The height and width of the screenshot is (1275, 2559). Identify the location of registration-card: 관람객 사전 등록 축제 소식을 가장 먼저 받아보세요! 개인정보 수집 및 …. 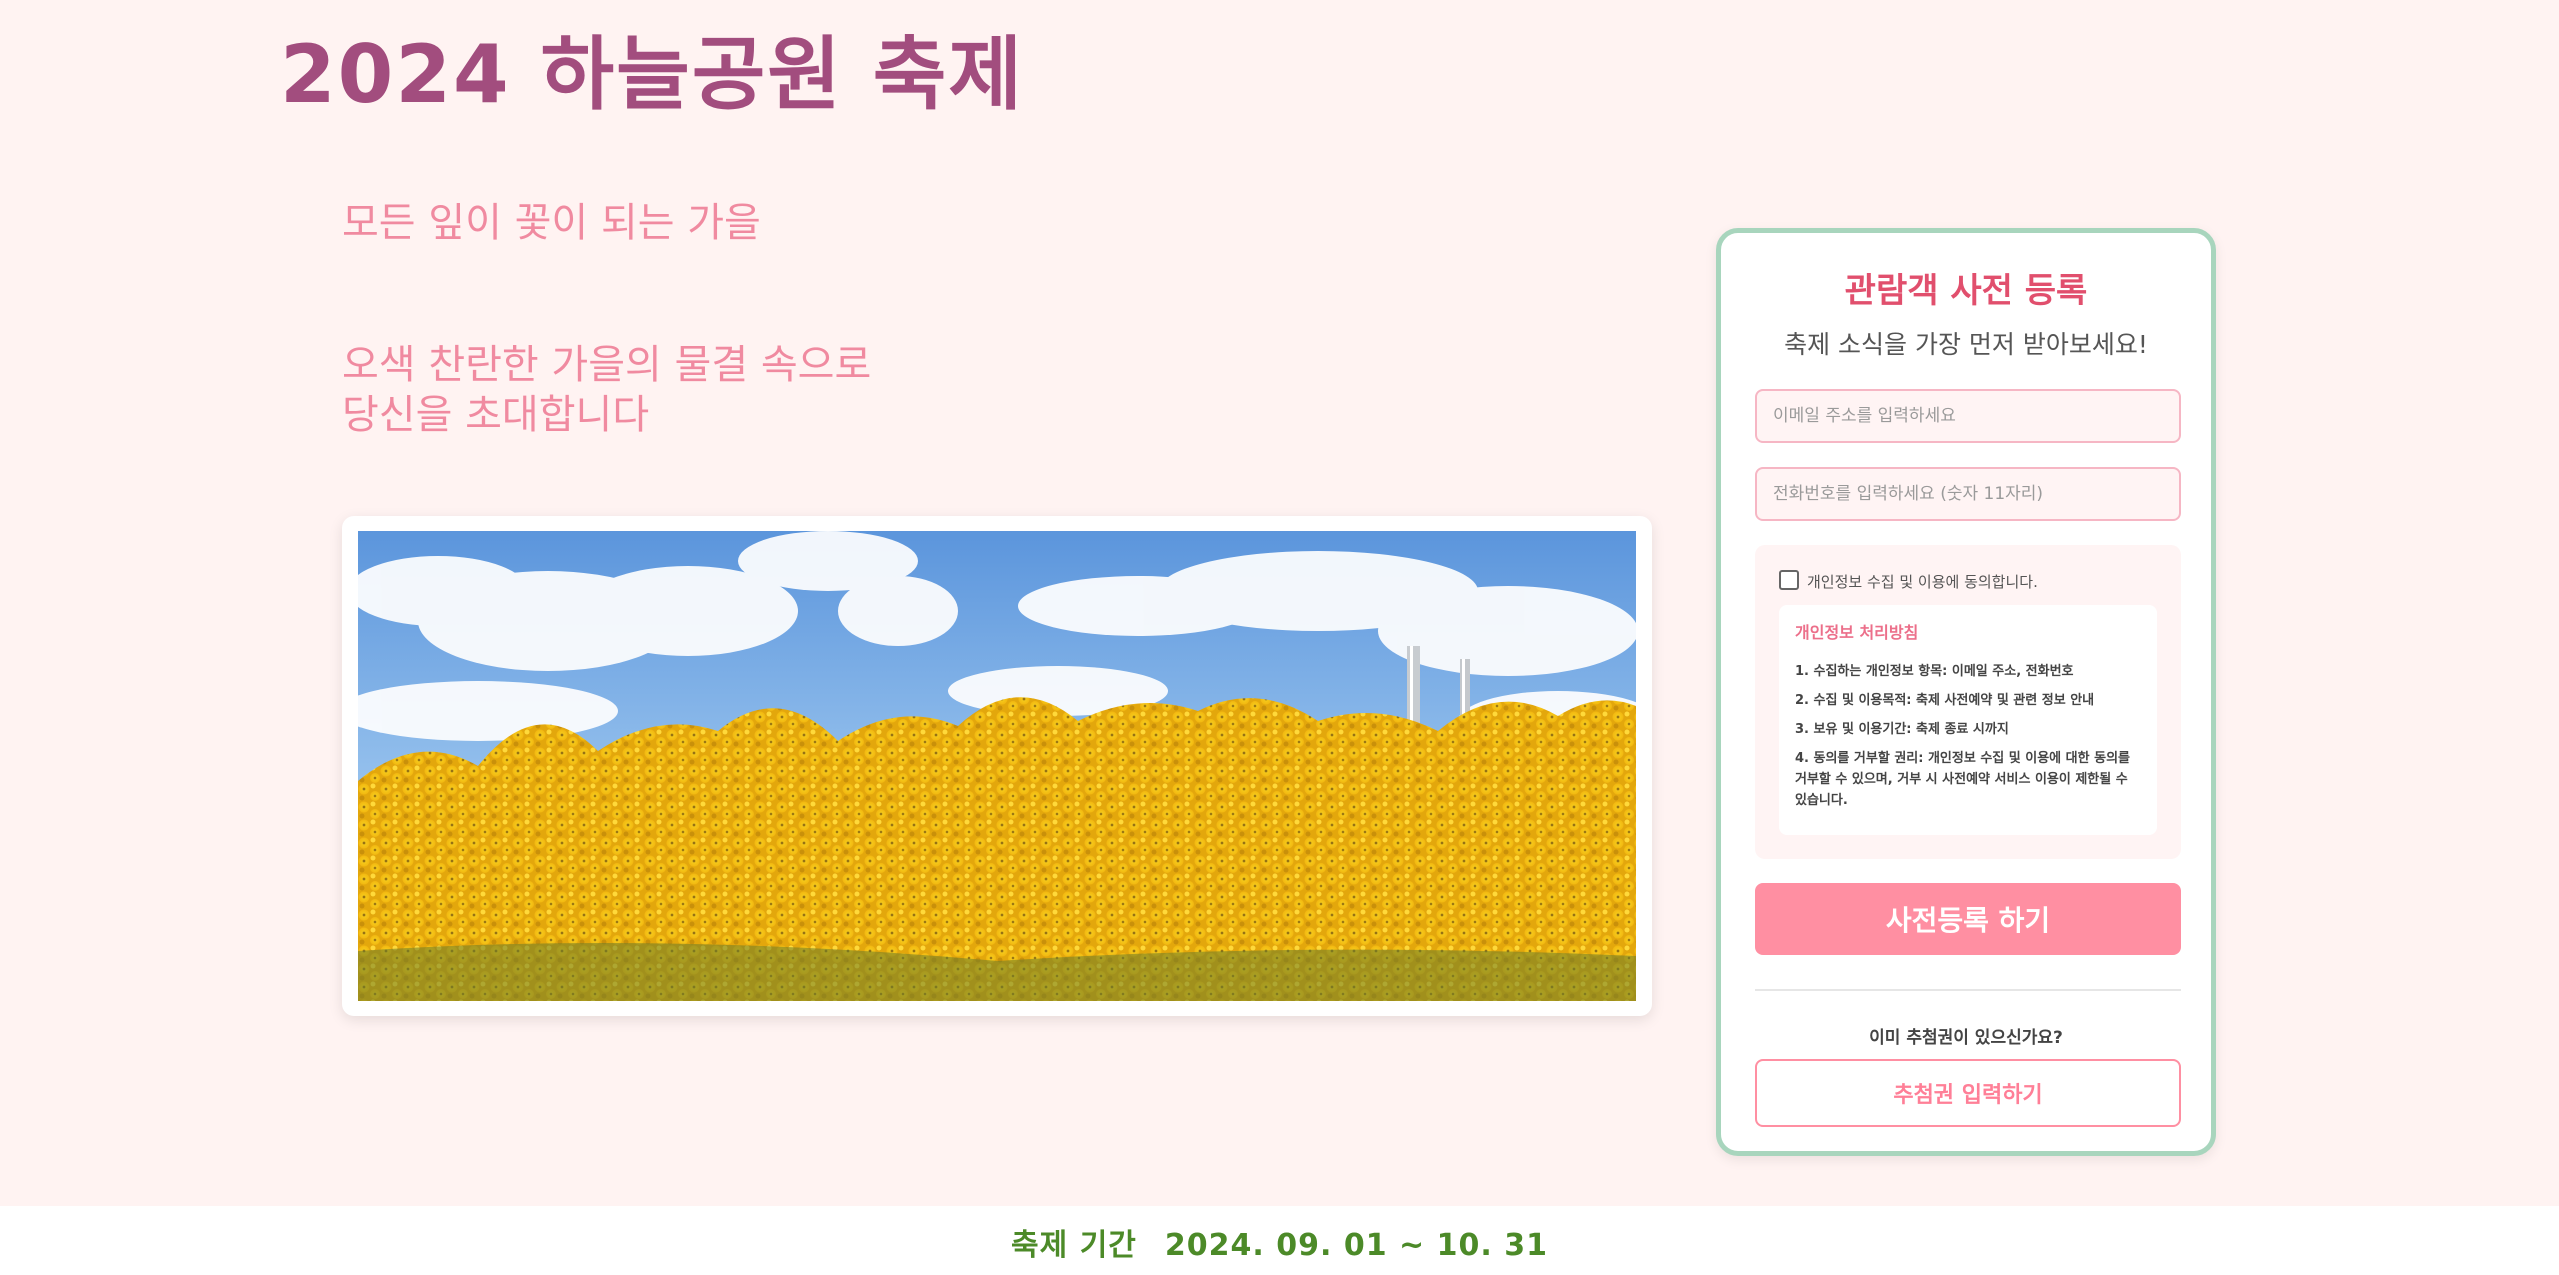
(1966, 692).